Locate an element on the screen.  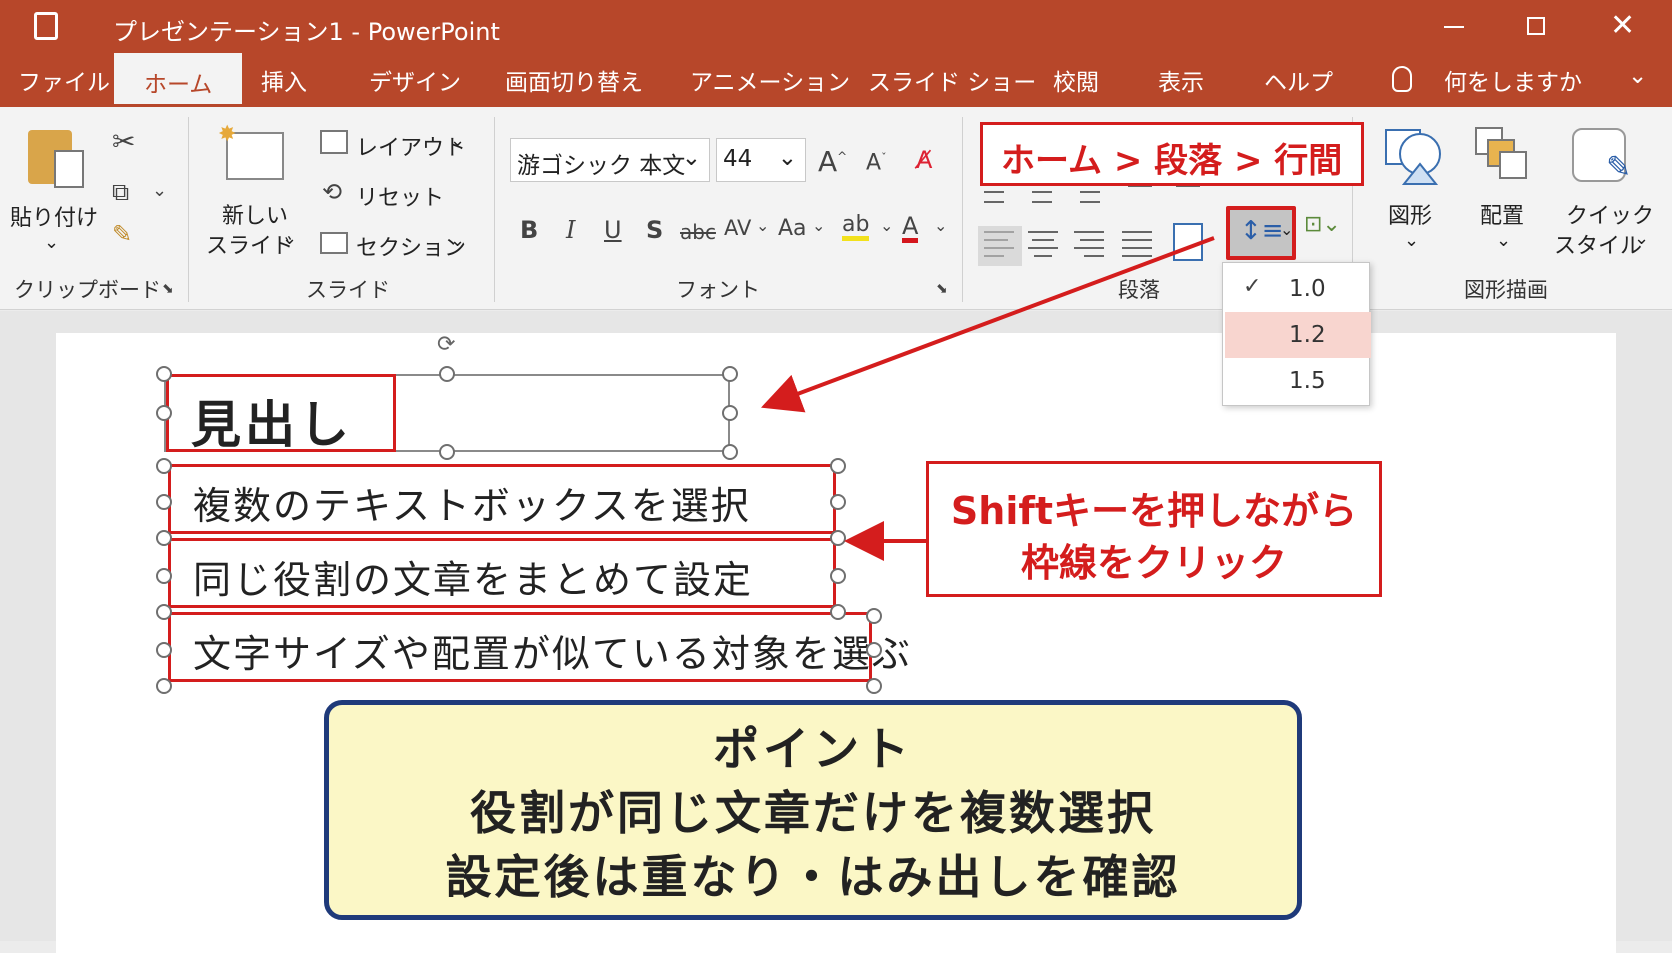
shift-callout: Shiftキーを押しながら 枠線をクリック is located at coordinates (1154, 529).